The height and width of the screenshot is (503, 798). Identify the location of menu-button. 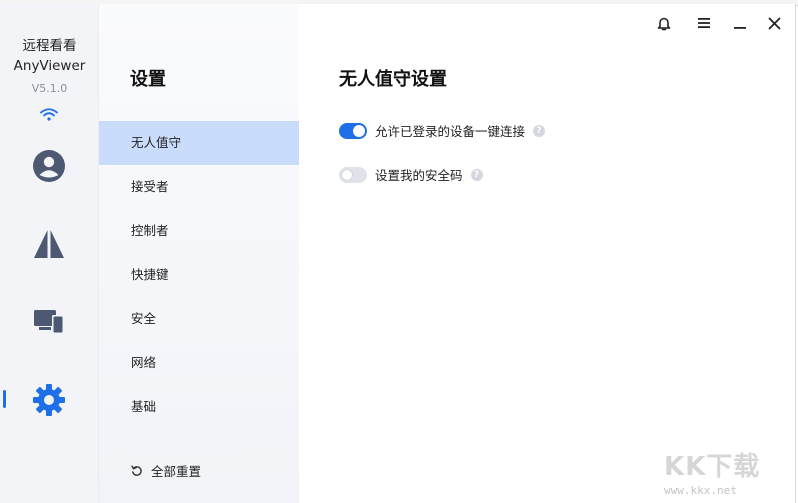
(704, 23).